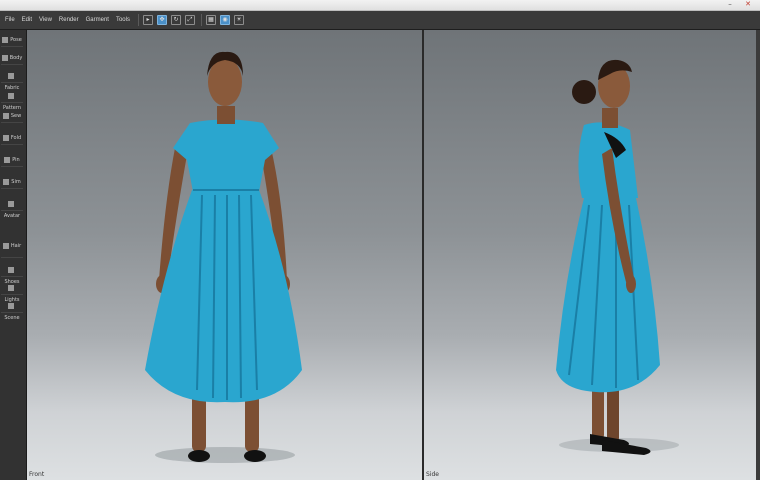  Describe the element at coordinates (5, 115) in the screenshot. I see `sew-icon` at that location.